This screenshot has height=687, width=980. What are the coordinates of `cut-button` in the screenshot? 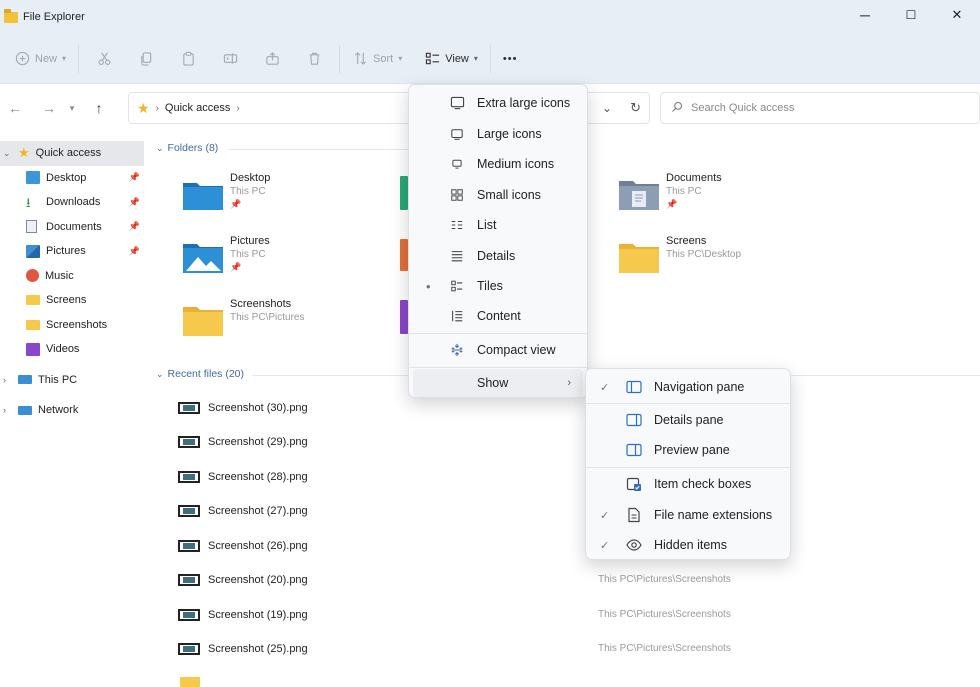 It's located at (104, 59).